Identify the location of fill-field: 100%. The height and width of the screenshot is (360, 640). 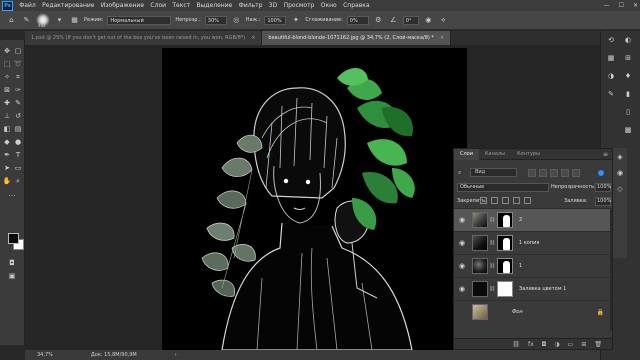
(603, 201).